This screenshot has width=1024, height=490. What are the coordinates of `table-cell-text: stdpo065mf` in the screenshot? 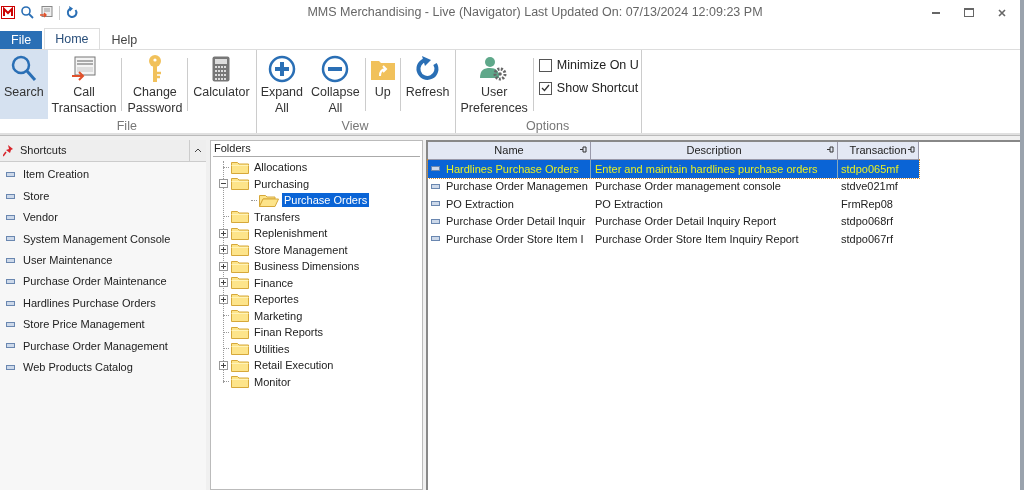 It's located at (870, 169).